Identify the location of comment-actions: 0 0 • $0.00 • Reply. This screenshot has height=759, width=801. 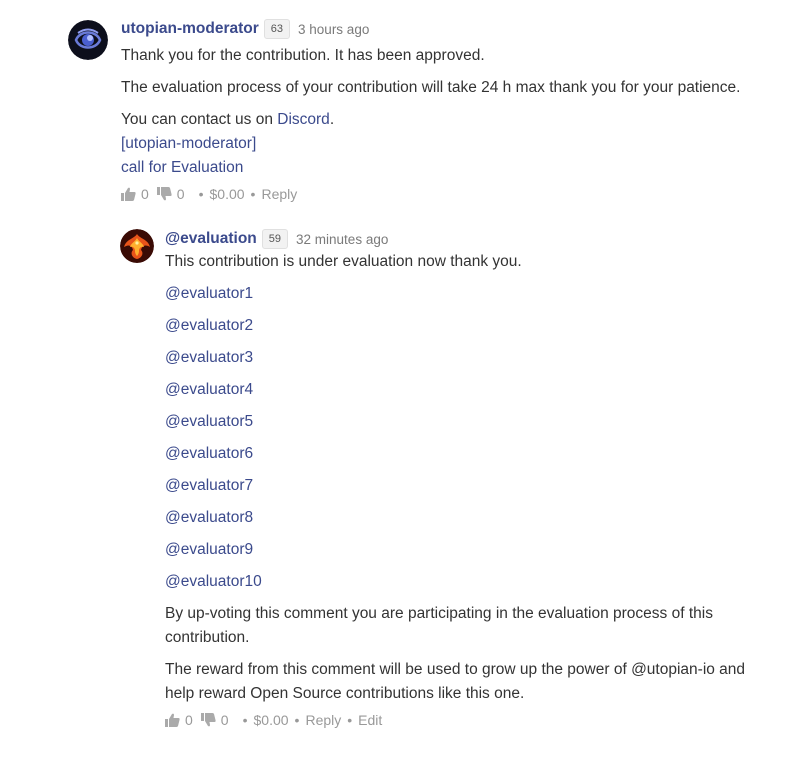
(451, 194).